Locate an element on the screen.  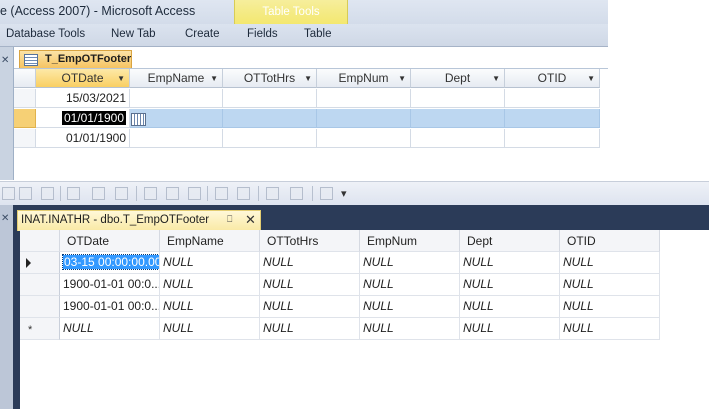
tab-fields: Fields is located at coordinates (262, 34).